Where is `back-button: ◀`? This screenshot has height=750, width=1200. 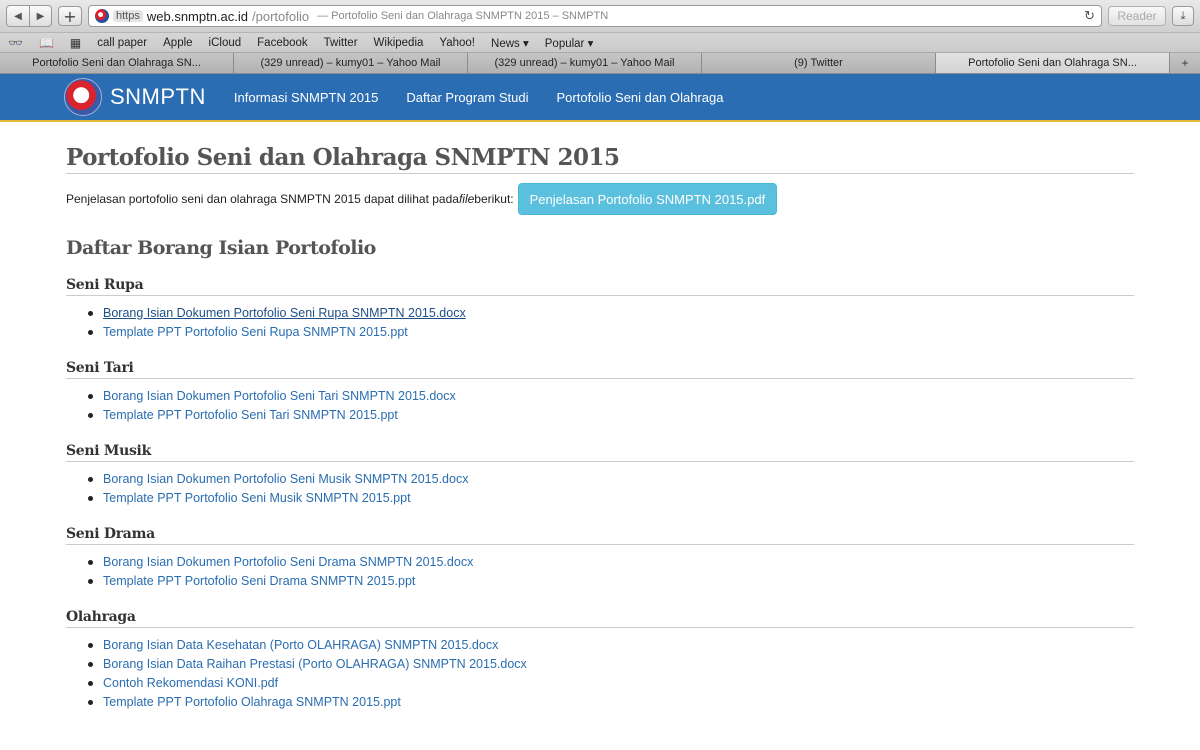 back-button: ◀ is located at coordinates (18, 16).